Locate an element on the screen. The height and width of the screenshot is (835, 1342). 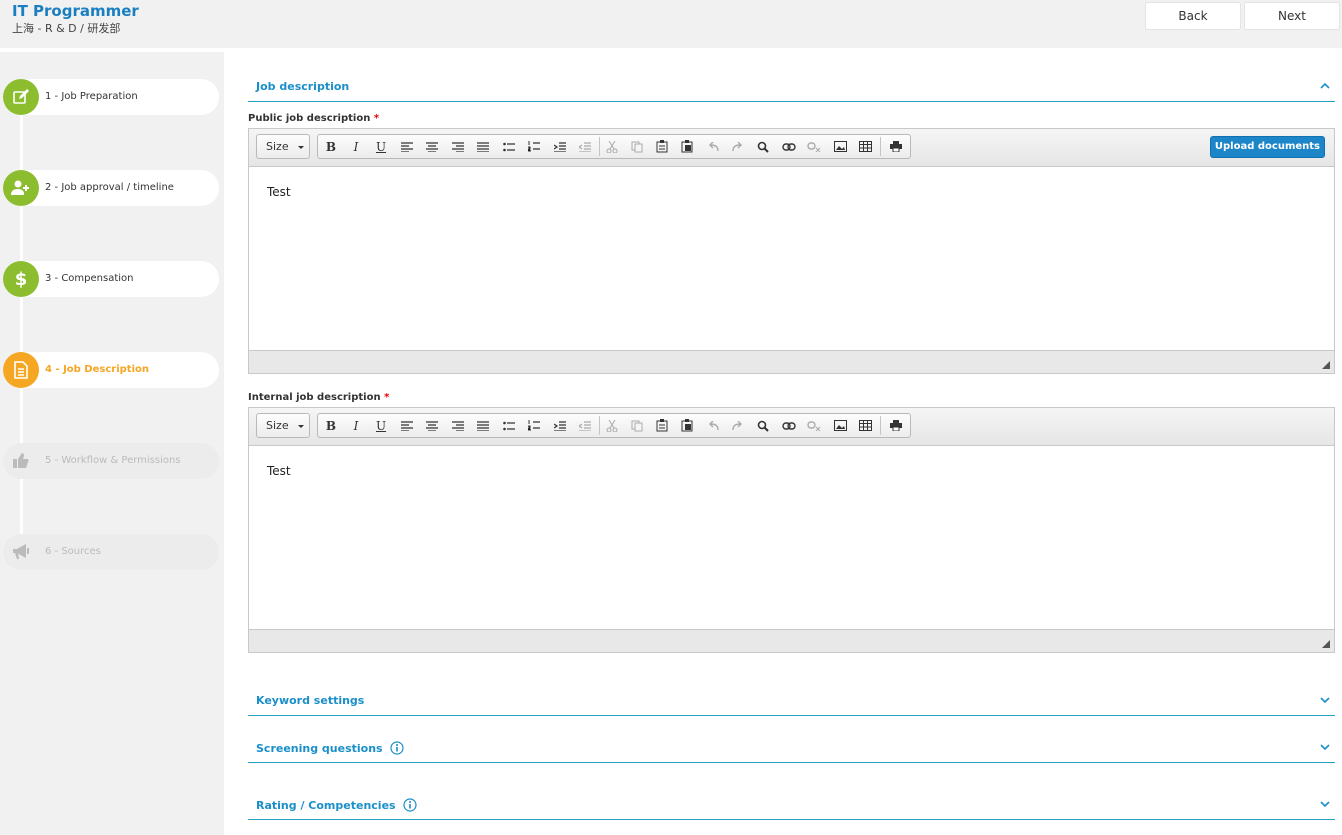
step-workflow-permissions: 5 - Workflow & Permissions is located at coordinates (111, 461).